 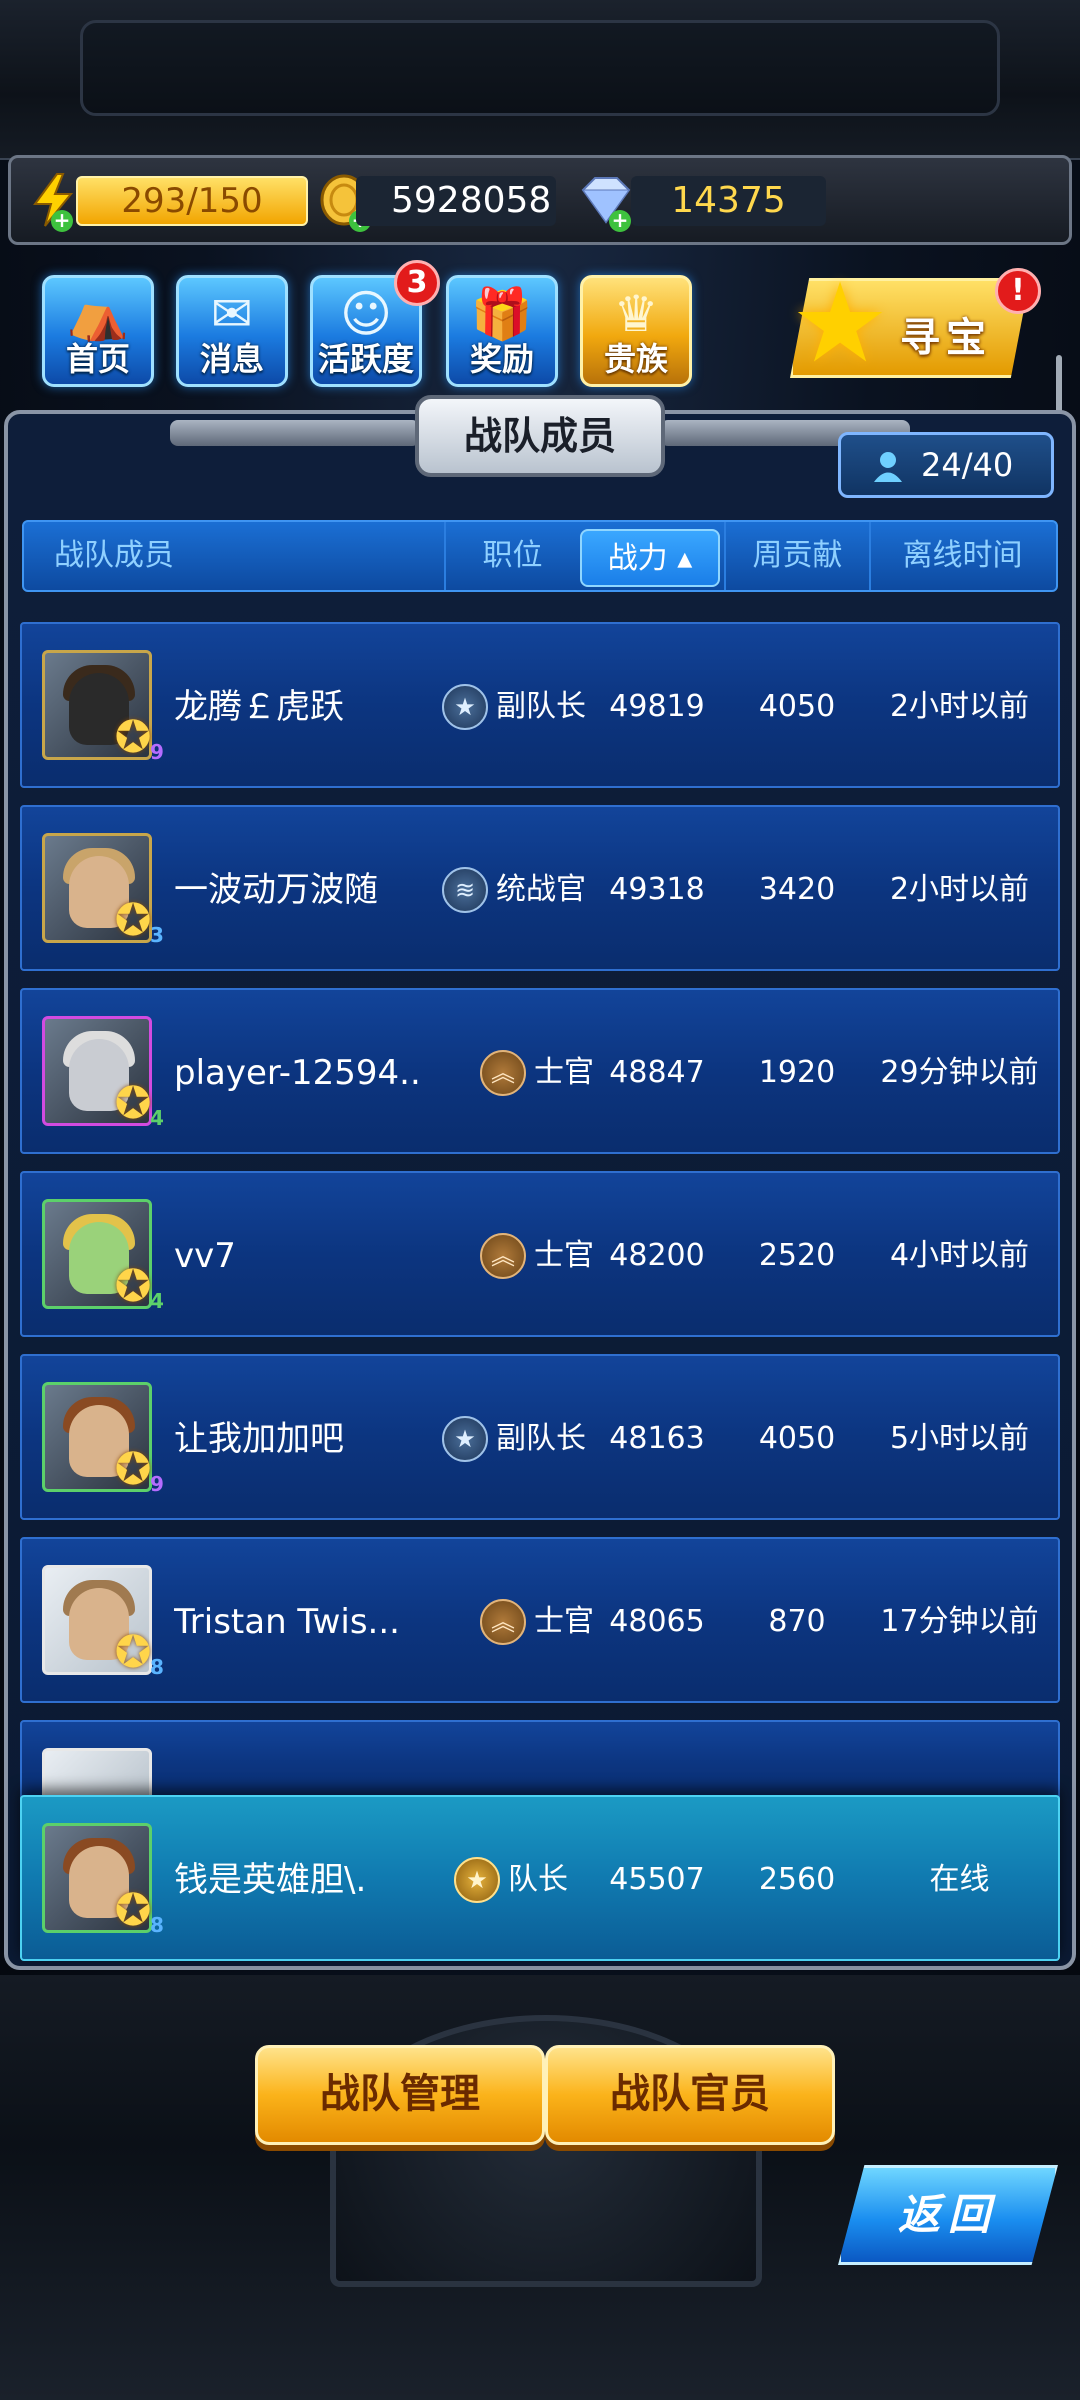 What do you see at coordinates (959, 1438) in the screenshot?
I see `member-offline: 5小时以前` at bounding box center [959, 1438].